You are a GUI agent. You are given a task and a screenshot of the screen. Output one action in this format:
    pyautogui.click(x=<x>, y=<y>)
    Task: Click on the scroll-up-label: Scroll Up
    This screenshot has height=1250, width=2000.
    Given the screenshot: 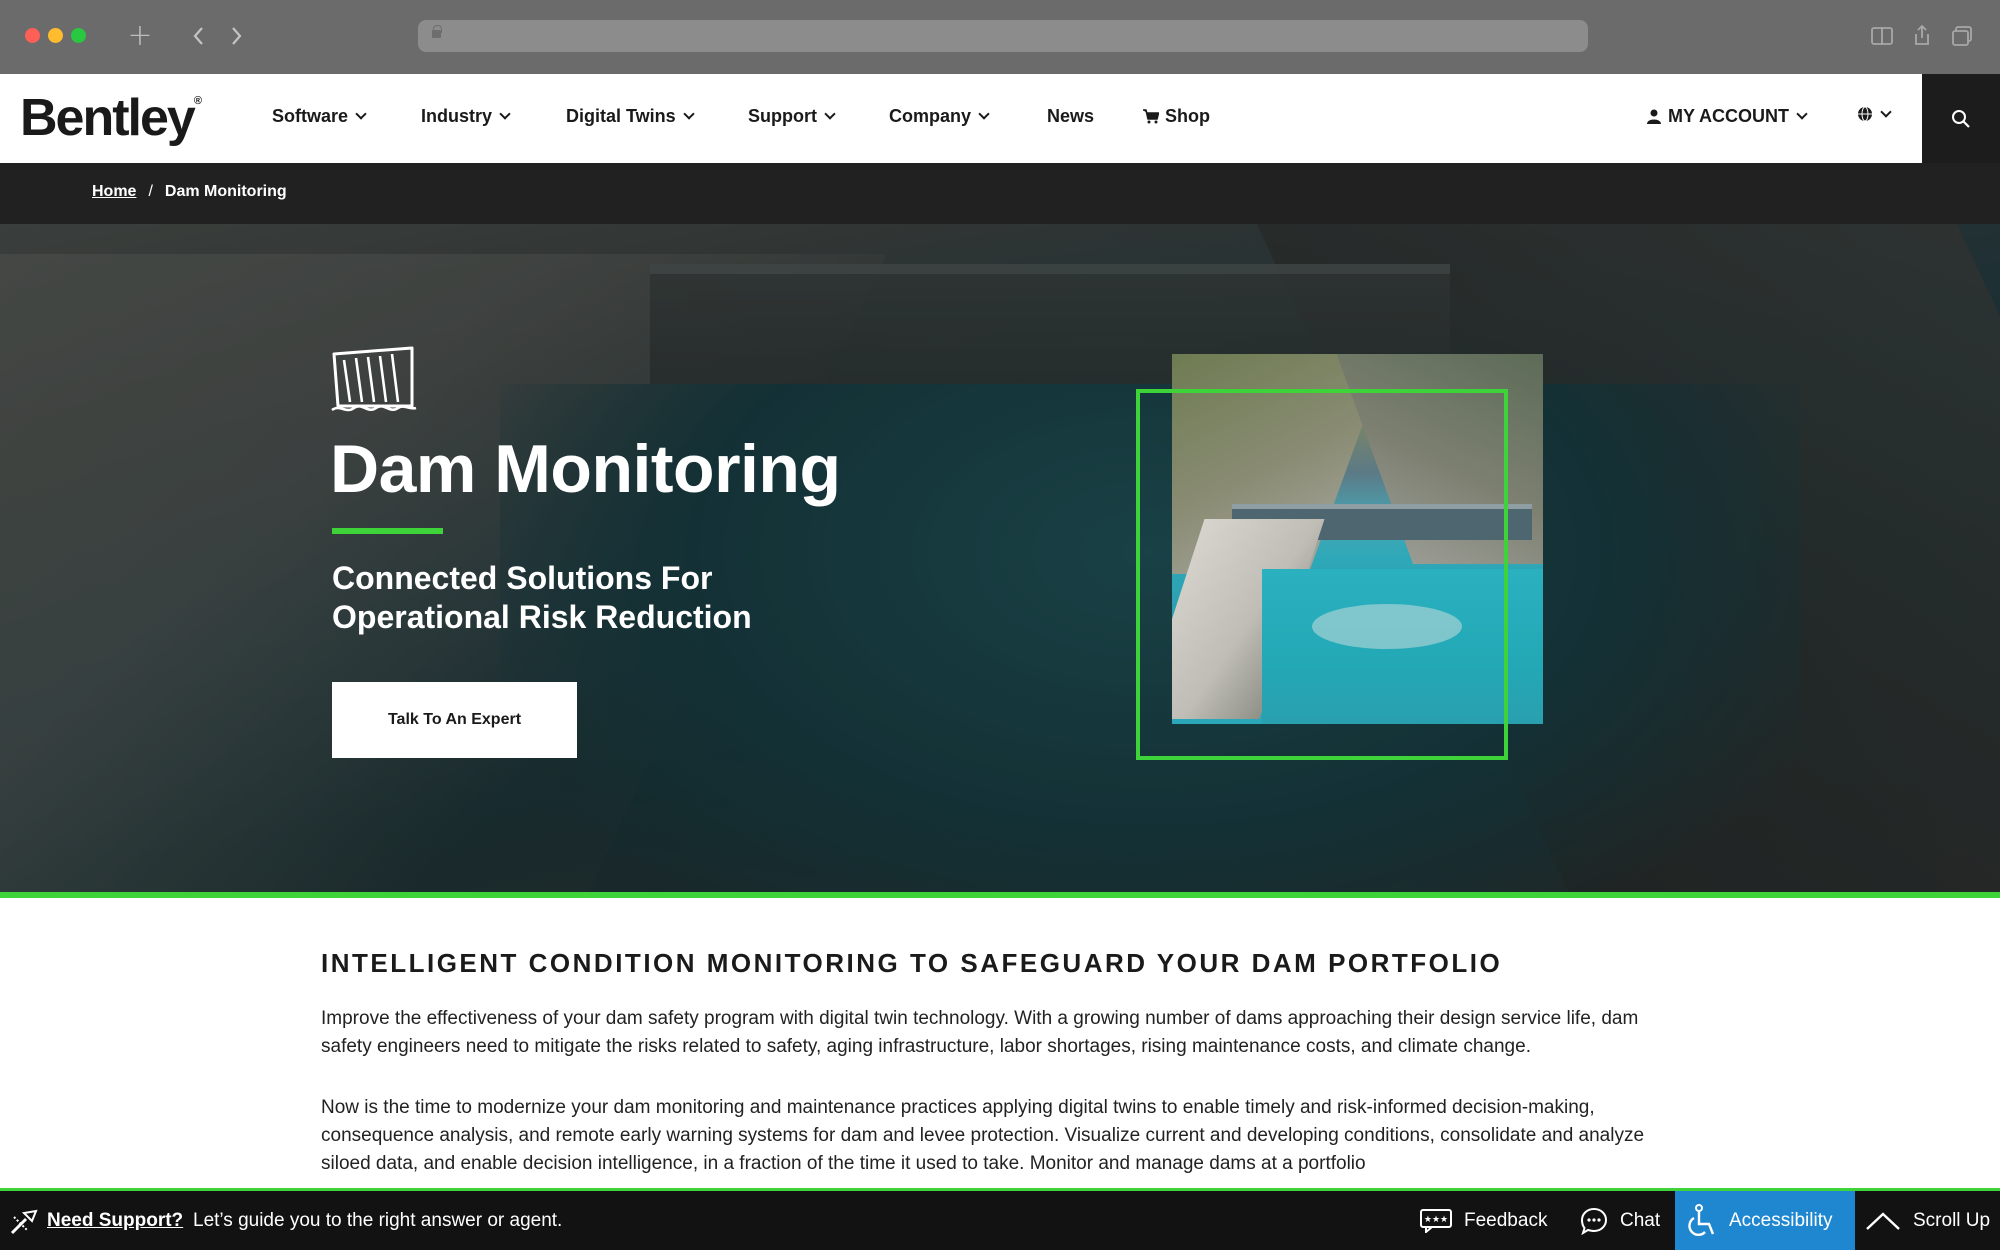 What is the action you would take?
    pyautogui.click(x=1952, y=1220)
    